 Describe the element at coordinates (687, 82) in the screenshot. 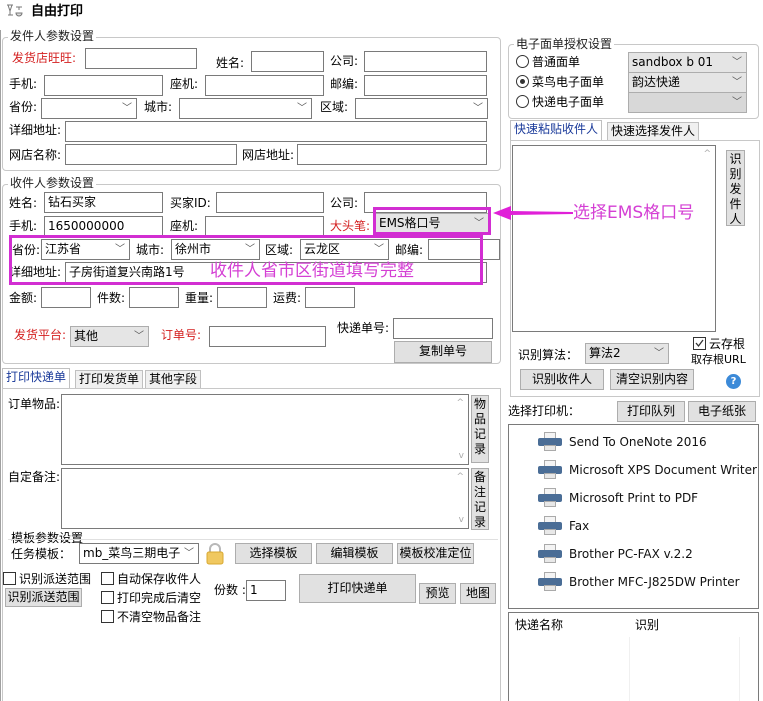

I see `carrier-select: 韵达快递 ﹀` at that location.